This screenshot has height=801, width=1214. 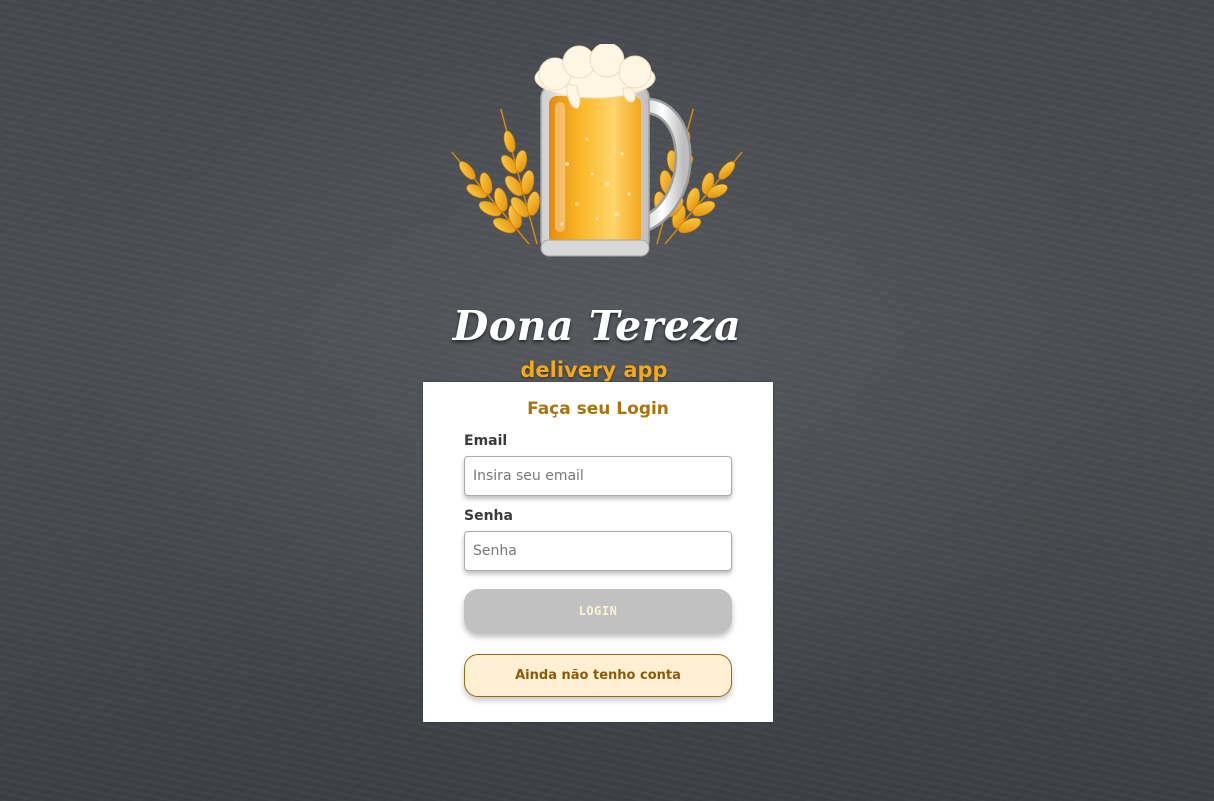 I want to click on password-label: Senha, so click(x=488, y=516).